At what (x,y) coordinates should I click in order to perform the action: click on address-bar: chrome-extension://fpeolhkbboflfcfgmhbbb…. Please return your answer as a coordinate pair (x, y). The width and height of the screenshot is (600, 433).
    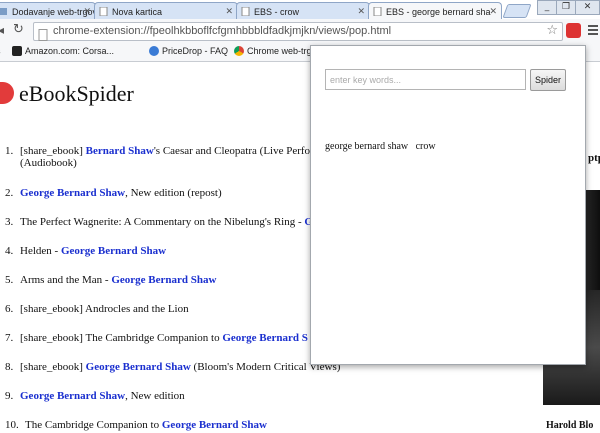
    Looking at the image, I should click on (298, 31).